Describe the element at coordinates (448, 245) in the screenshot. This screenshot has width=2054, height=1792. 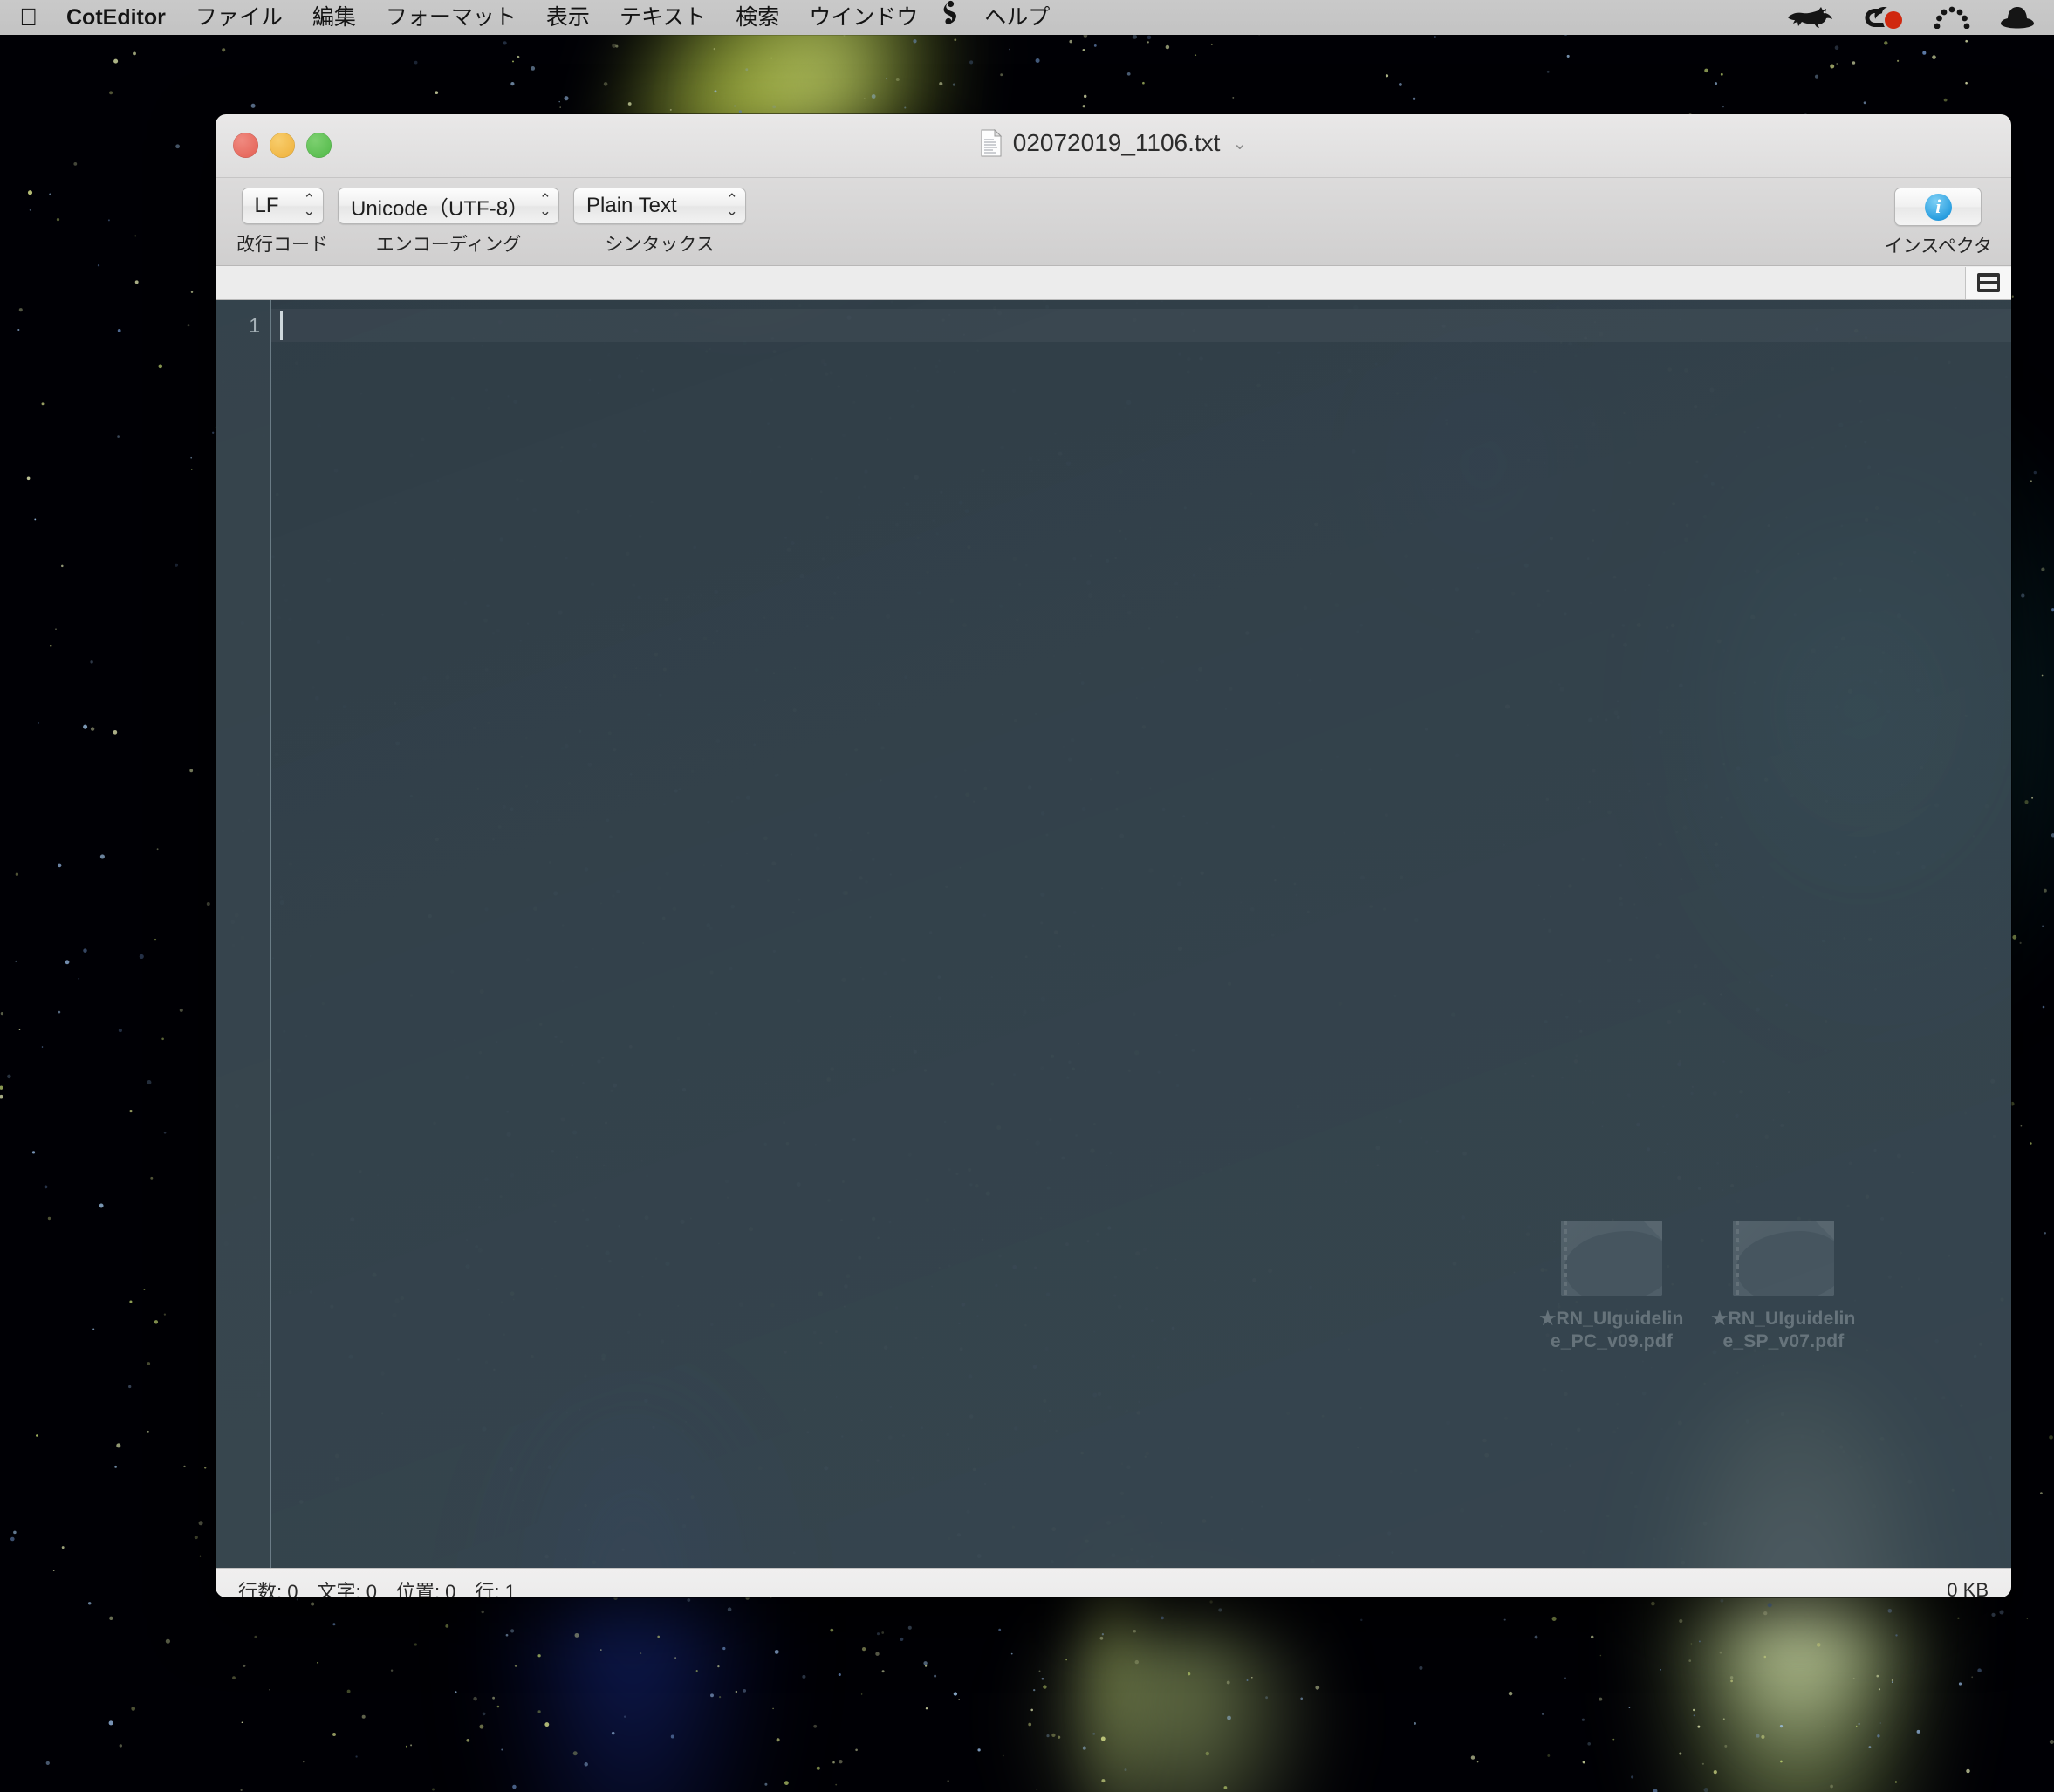
I see `encoding-caption: エンコーディング` at that location.